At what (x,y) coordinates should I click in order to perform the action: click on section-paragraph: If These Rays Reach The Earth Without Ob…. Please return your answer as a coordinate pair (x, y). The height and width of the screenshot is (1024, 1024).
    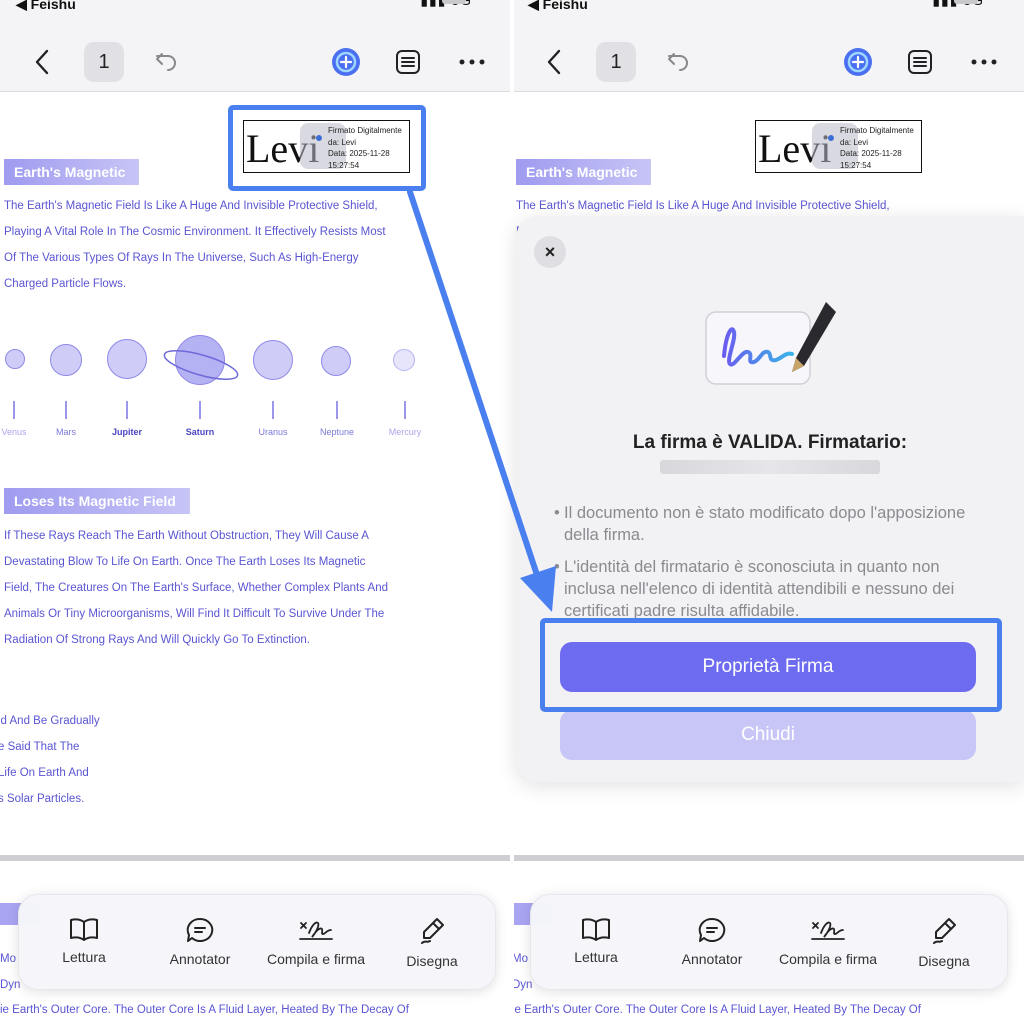
    Looking at the image, I should click on (196, 588).